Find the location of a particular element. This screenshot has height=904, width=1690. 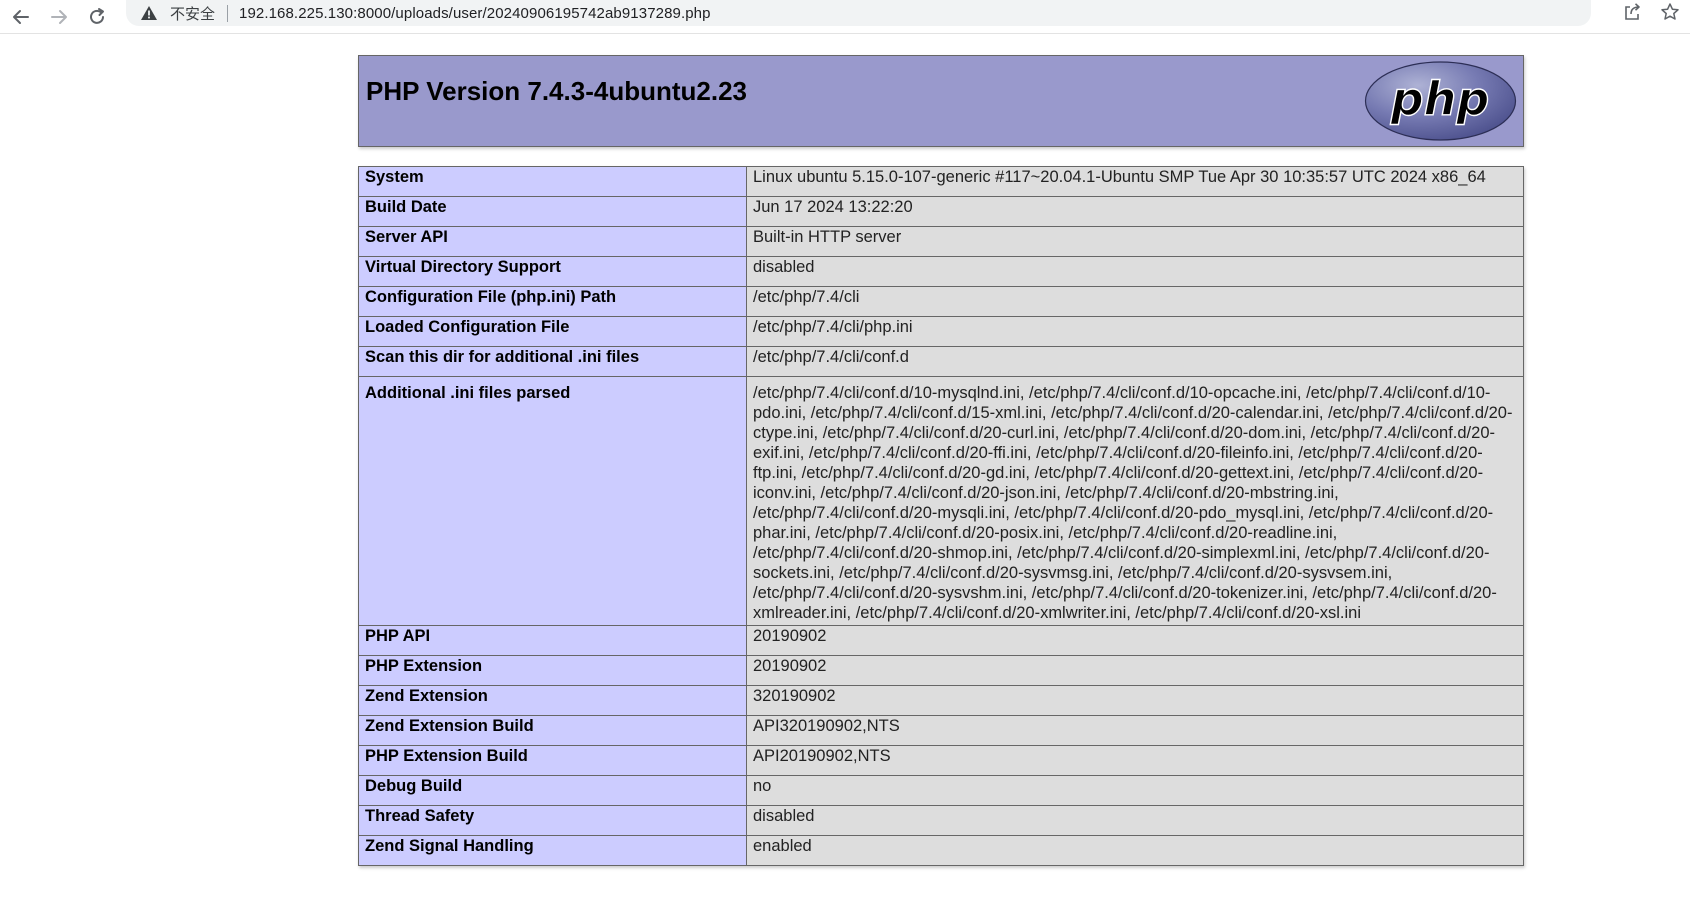

phpinfo-header: PHP Version 7.4.3-4ubuntu2.23 php is located at coordinates (941, 101).